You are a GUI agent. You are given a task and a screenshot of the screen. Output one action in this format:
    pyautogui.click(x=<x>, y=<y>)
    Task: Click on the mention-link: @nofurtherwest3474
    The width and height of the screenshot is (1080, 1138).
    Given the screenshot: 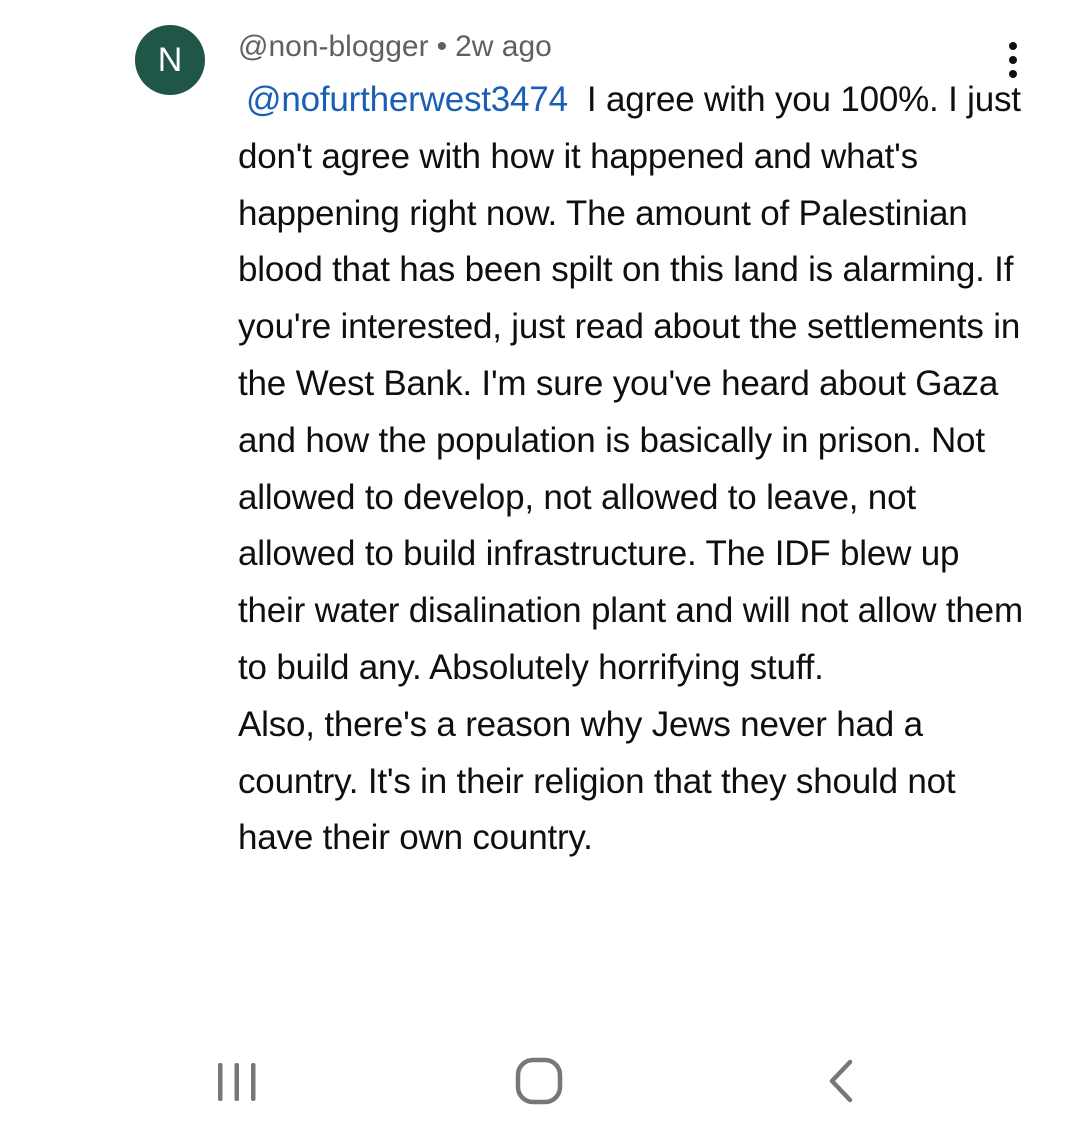 What is the action you would take?
    pyautogui.click(x=403, y=99)
    